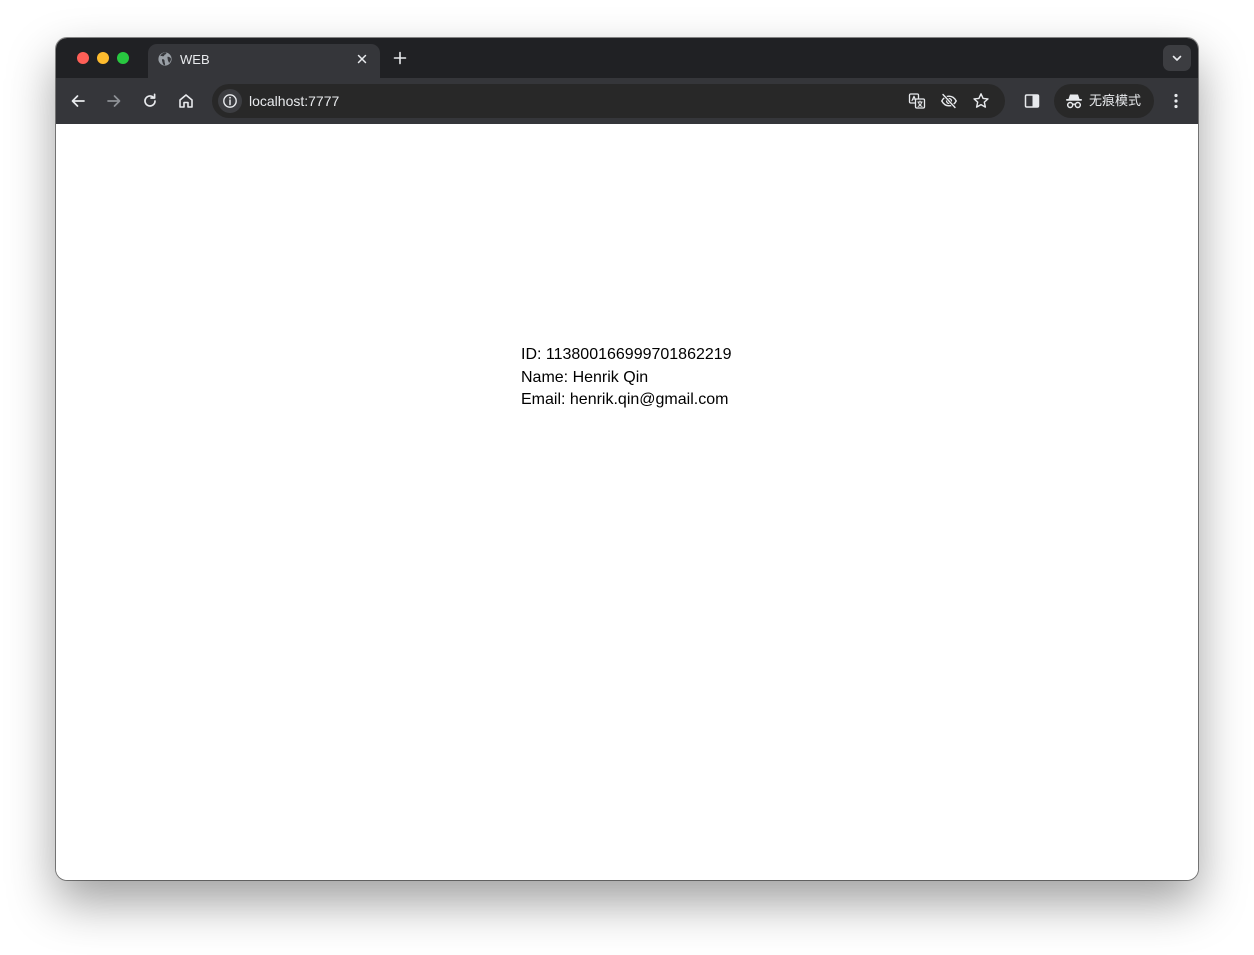 This screenshot has height=955, width=1254. I want to click on more-menu-icon, so click(1176, 101).